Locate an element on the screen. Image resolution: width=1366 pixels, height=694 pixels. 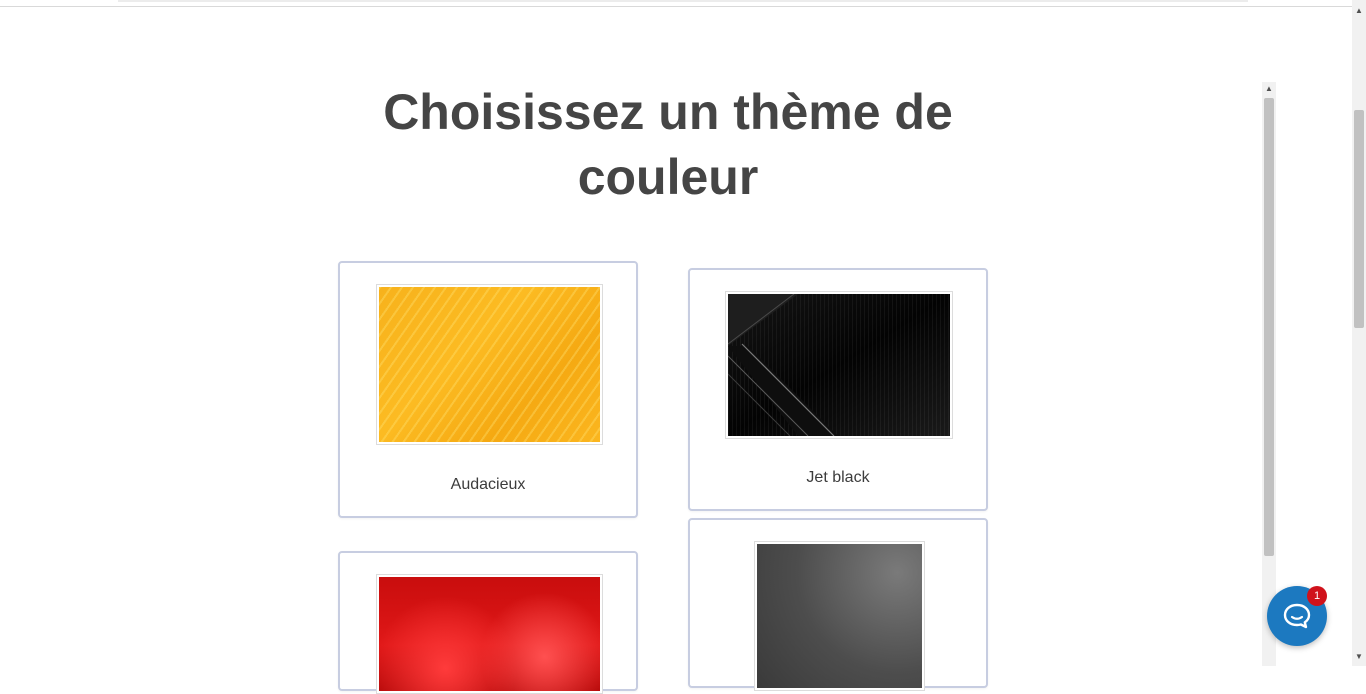
chat-notification-badge: 1 is located at coordinates (1317, 596).